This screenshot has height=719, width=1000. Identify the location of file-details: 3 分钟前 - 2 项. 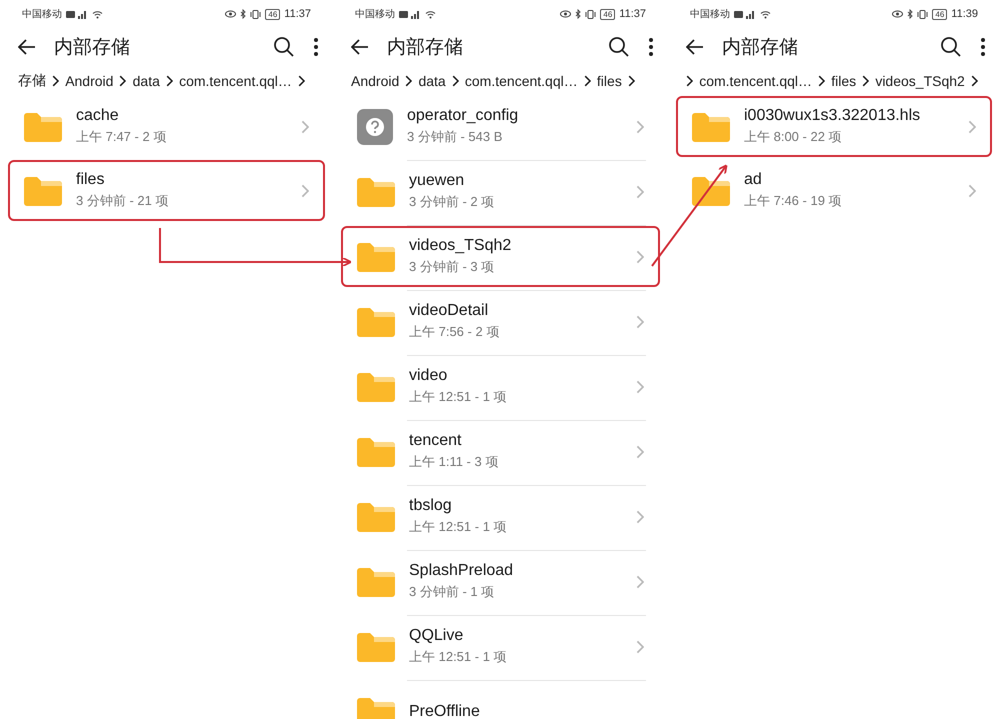
(452, 202).